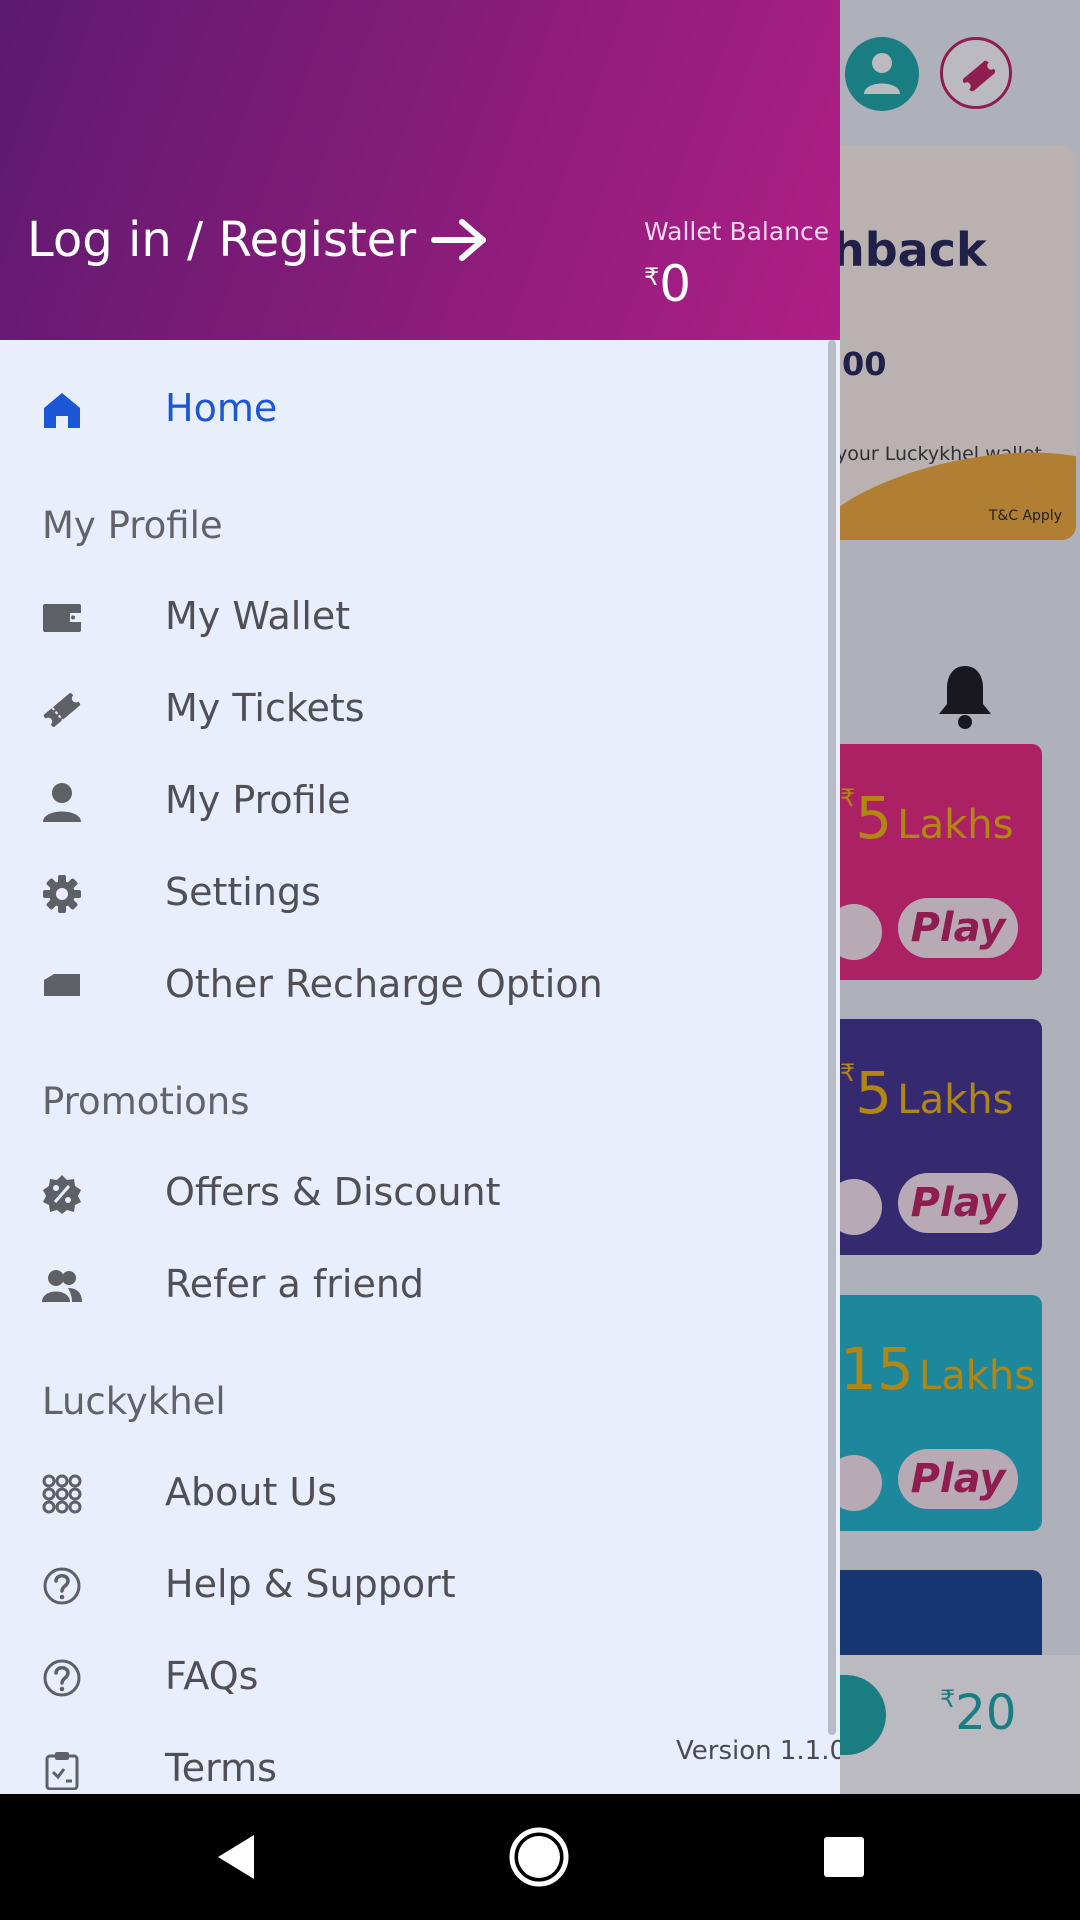  I want to click on clipboard-check-icon, so click(62, 1771).